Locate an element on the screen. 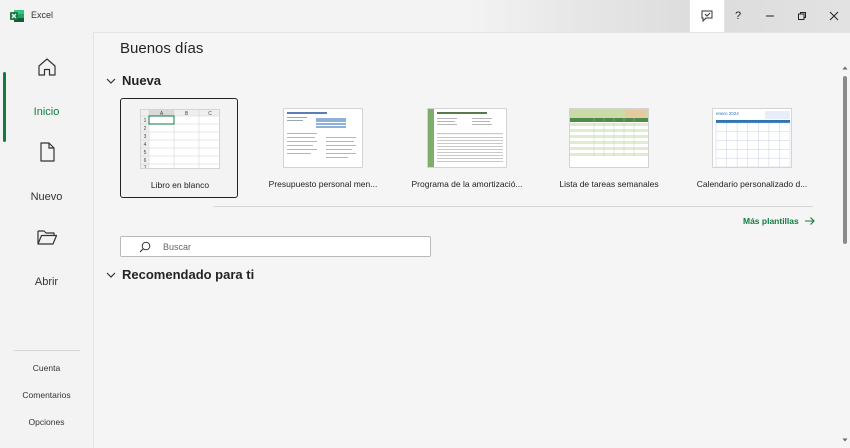 The width and height of the screenshot is (850, 448). template-weekly-tasks: Lista de tareas semanales is located at coordinates (609, 148).